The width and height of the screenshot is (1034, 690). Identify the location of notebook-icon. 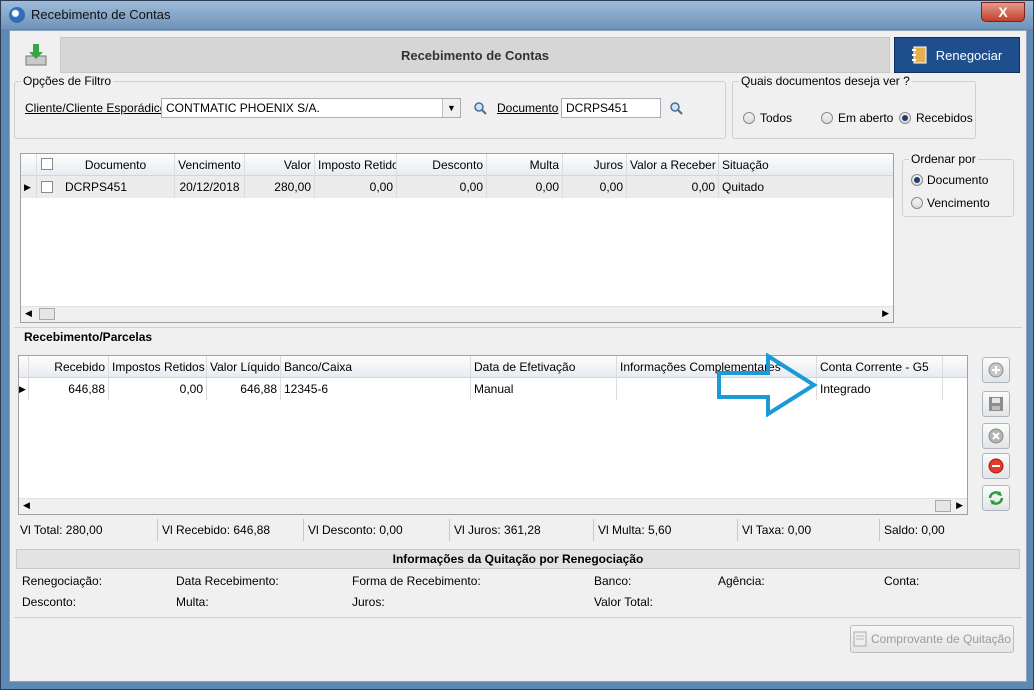
(919, 55).